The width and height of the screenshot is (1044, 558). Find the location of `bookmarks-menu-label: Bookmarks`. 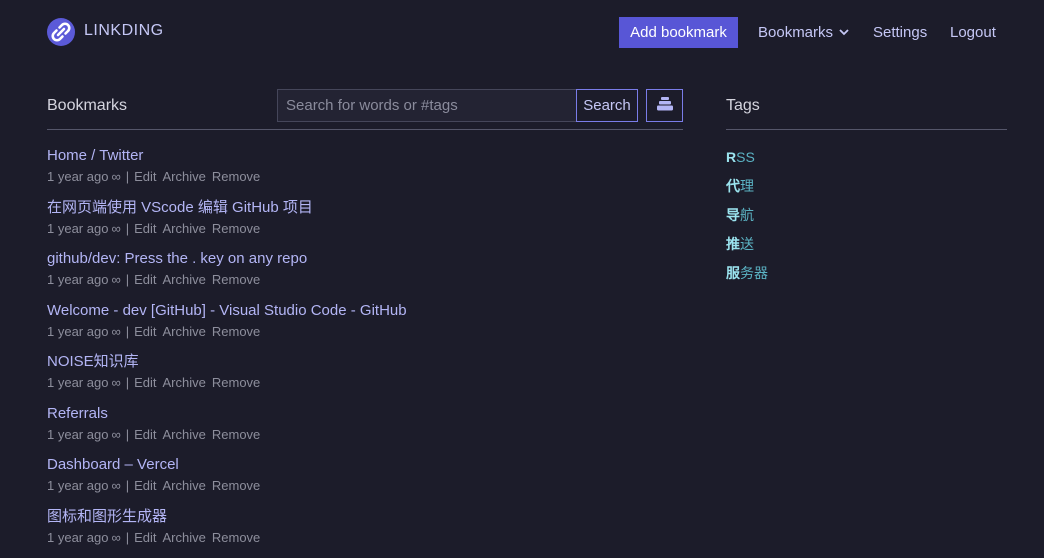

bookmarks-menu-label: Bookmarks is located at coordinates (795, 32).